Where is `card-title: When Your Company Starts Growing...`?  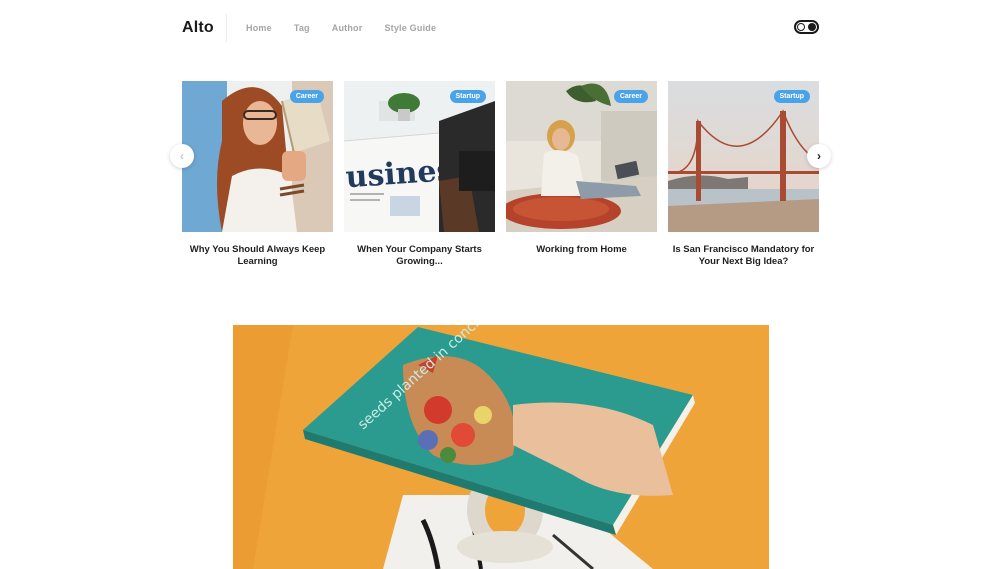
card-title: When Your Company Starts Growing... is located at coordinates (419, 255).